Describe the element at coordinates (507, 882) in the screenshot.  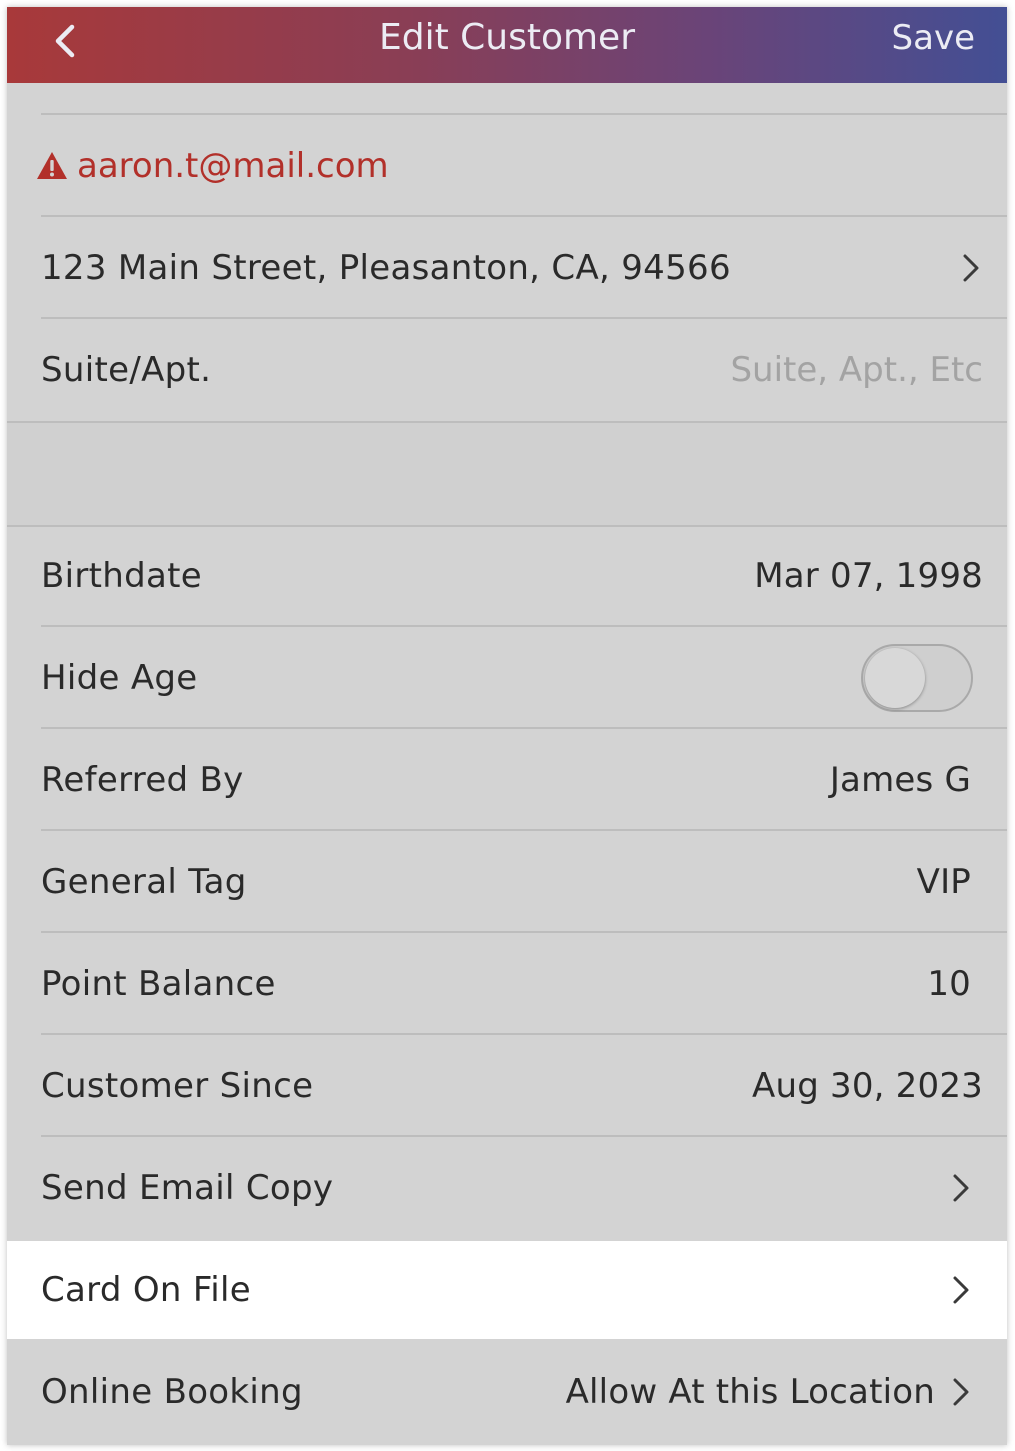
I see `general-tag-row: General Tag VIP` at that location.